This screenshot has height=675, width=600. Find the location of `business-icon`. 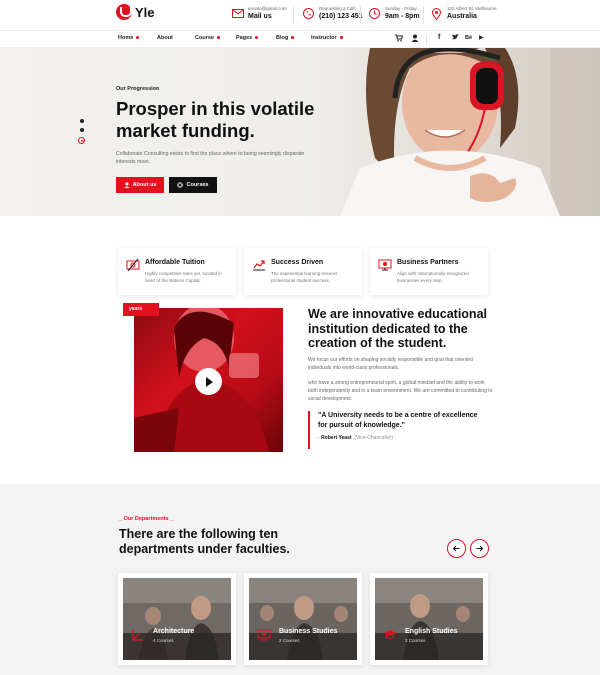

business-icon is located at coordinates (264, 635).